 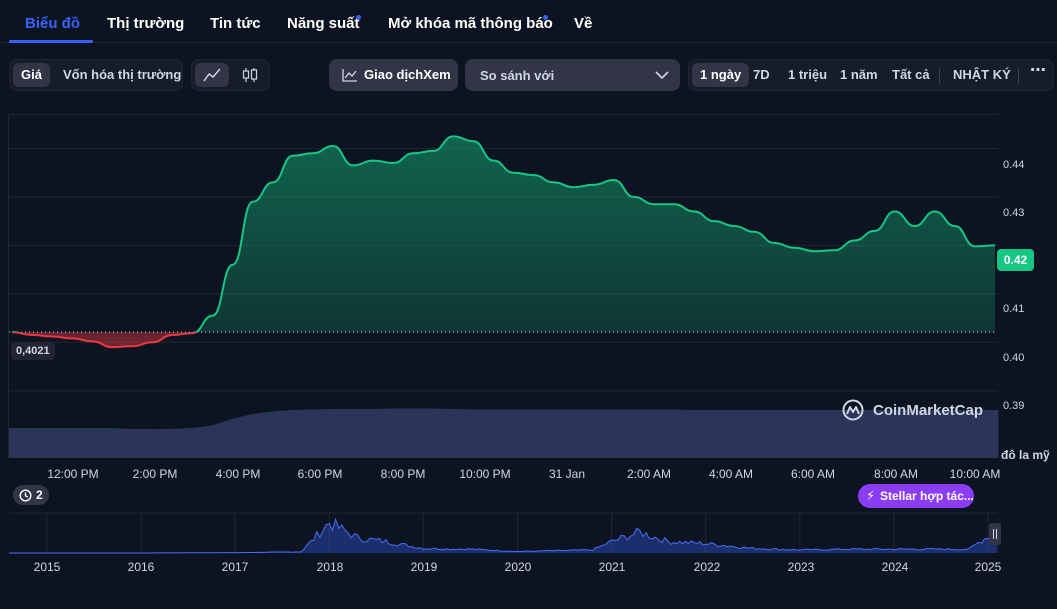 I want to click on overview-line, so click(x=503, y=535).